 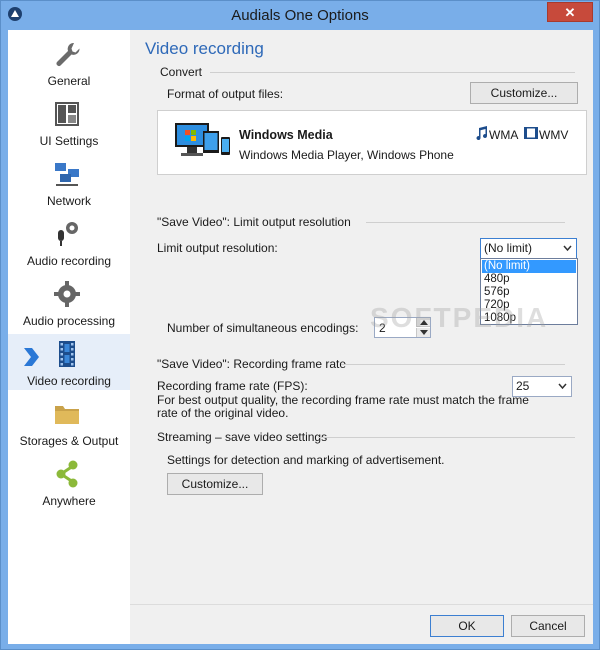 What do you see at coordinates (69, 321) in the screenshot?
I see `sidebar-item-label: Audio processing` at bounding box center [69, 321].